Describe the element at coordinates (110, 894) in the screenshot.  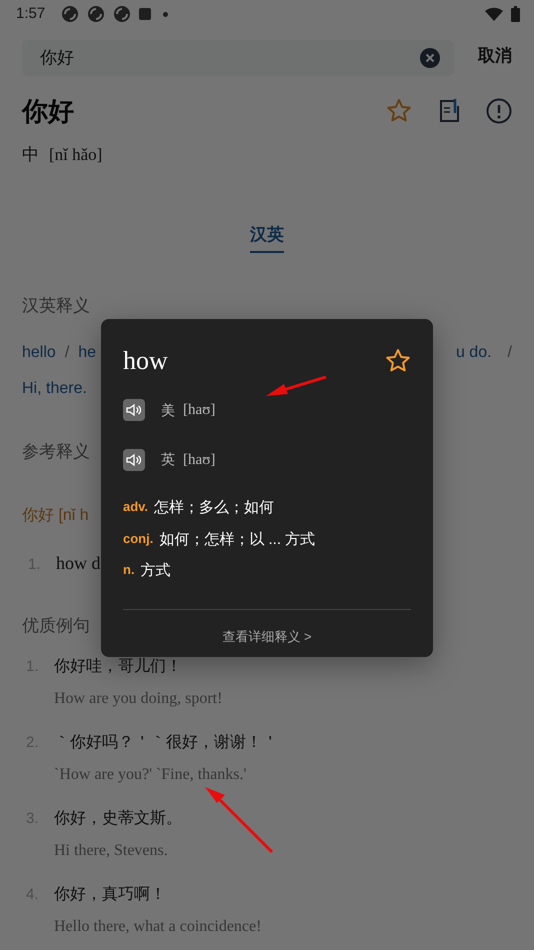
I see `example-sentence: 你好，真巧啊！` at that location.